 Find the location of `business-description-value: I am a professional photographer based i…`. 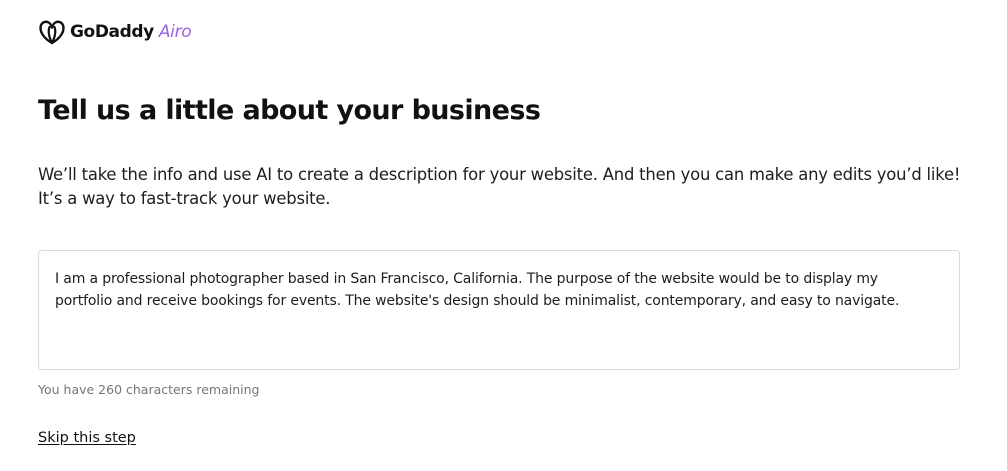

business-description-value: I am a professional photographer based i… is located at coordinates (500, 290).